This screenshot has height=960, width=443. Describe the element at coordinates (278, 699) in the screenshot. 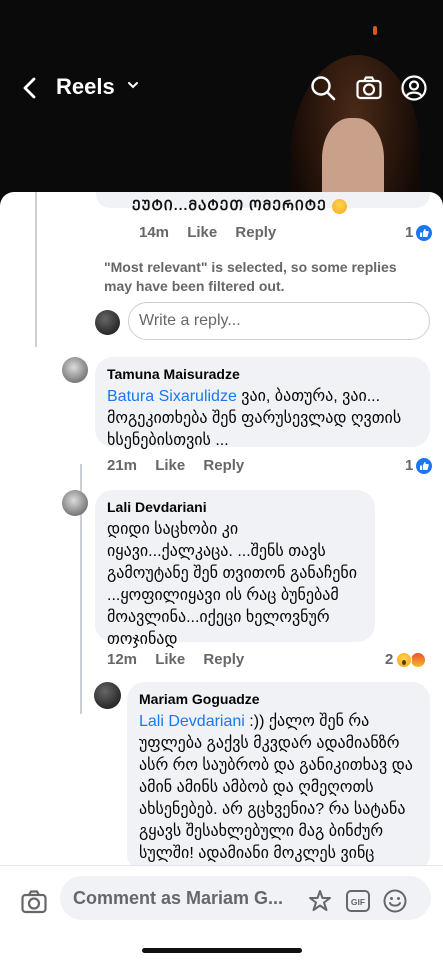

I see `comment-author: Mariam Goguadze` at that location.